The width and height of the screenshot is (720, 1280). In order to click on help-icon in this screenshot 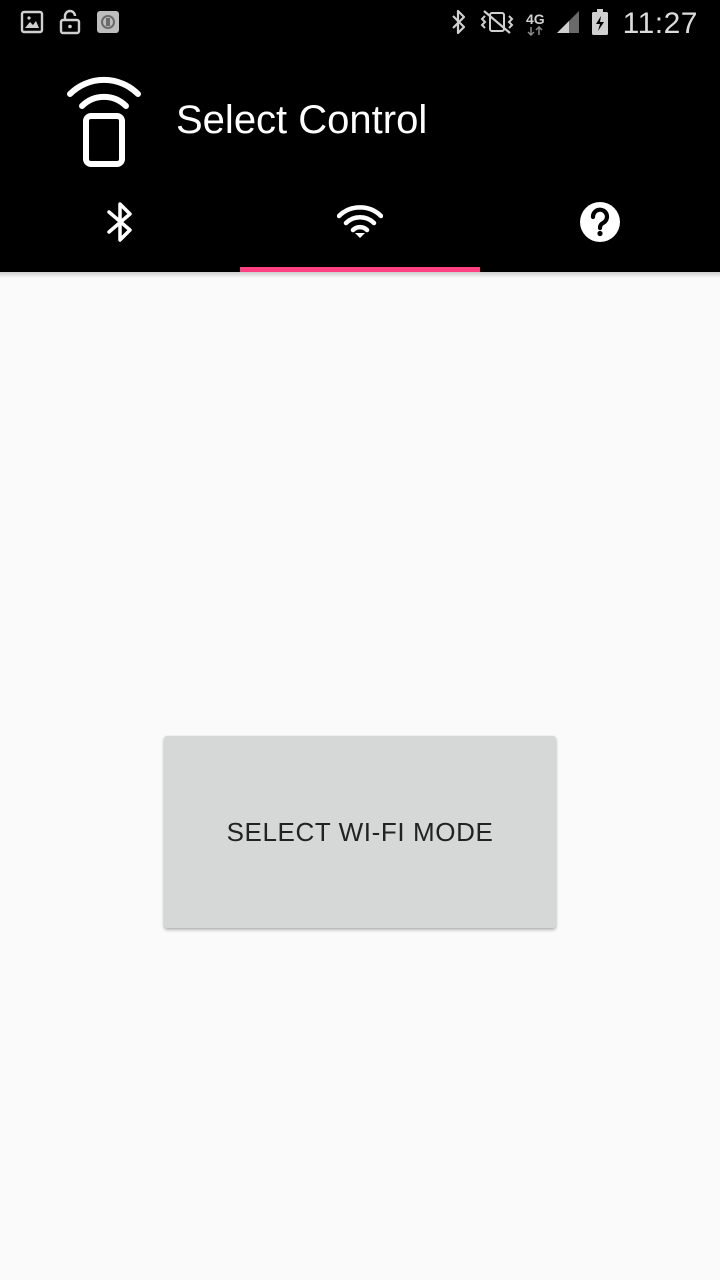, I will do `click(600, 224)`.